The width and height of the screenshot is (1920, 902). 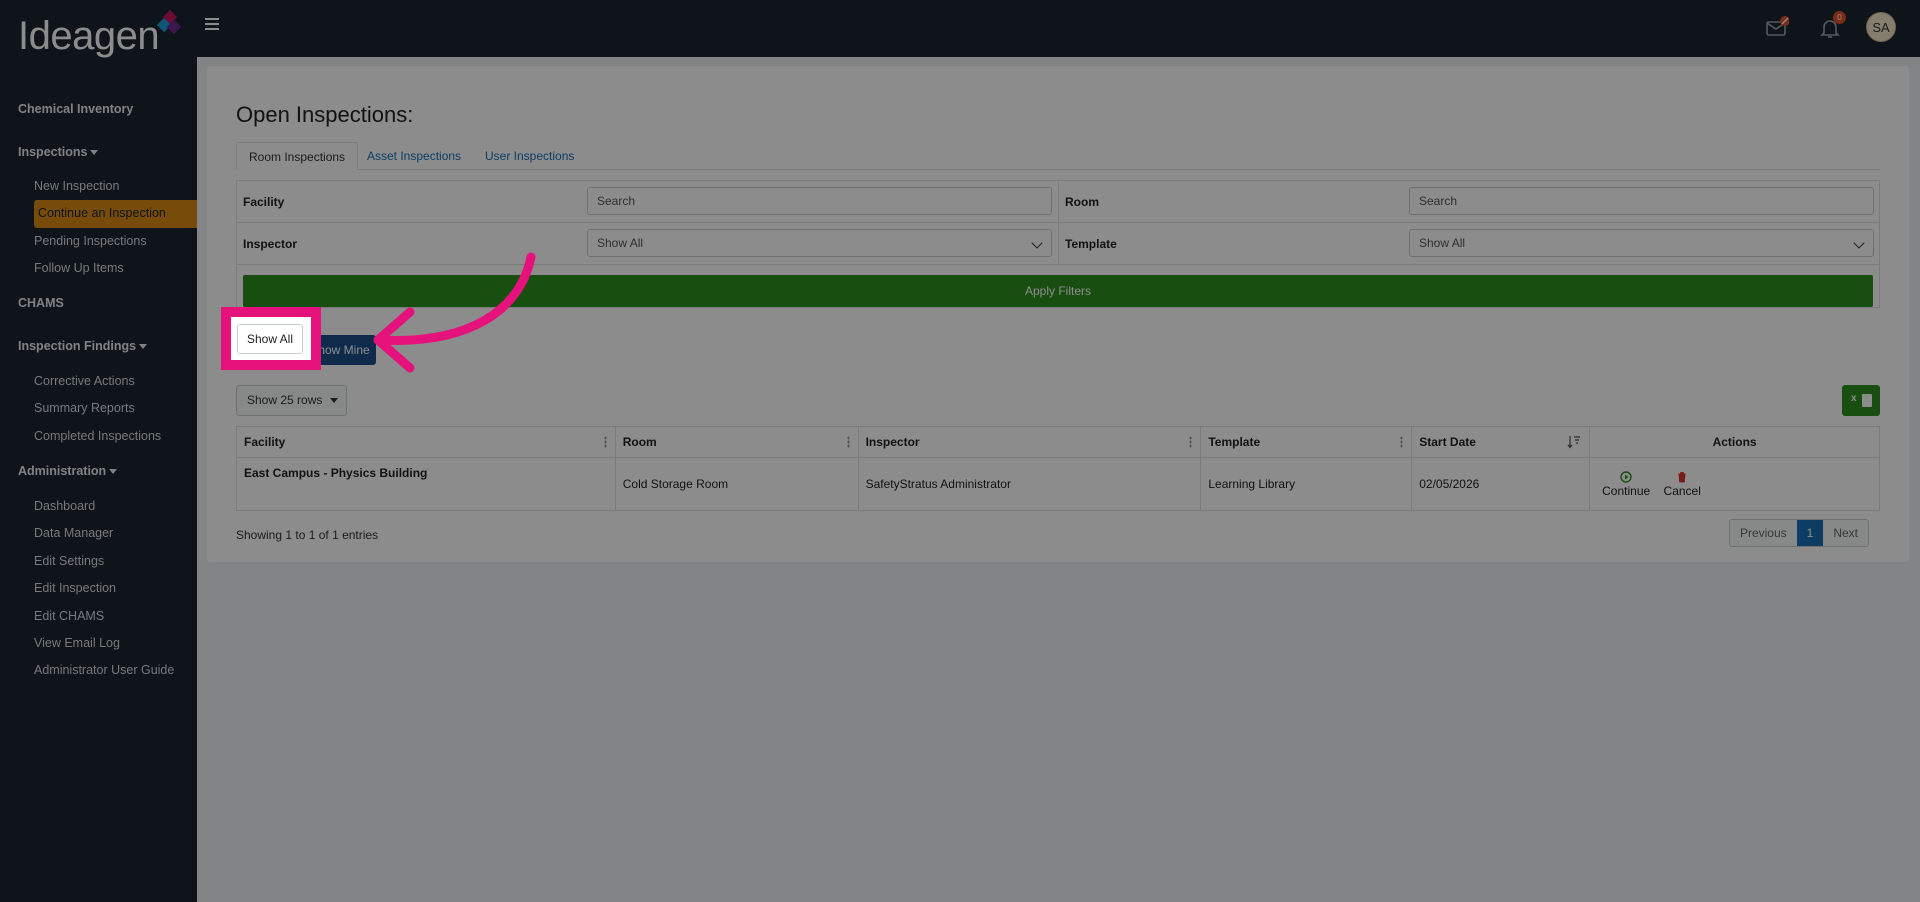 What do you see at coordinates (426, 484) in the screenshot?
I see `cell-facility: East Campus - Physics Building` at bounding box center [426, 484].